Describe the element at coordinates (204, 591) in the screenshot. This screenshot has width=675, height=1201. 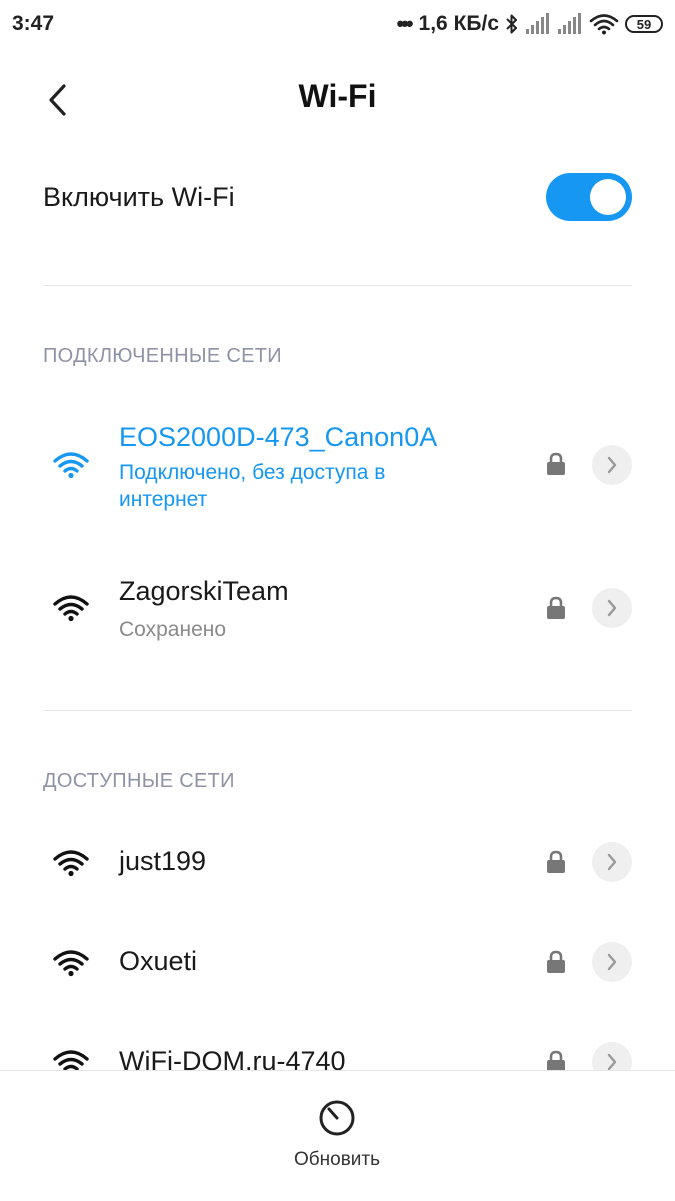
I see `network-name: ZagorskiTeam` at that location.